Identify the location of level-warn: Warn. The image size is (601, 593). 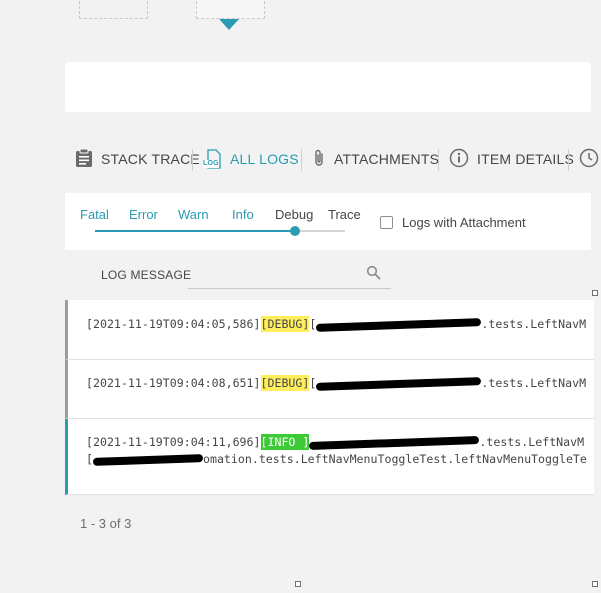
(193, 214).